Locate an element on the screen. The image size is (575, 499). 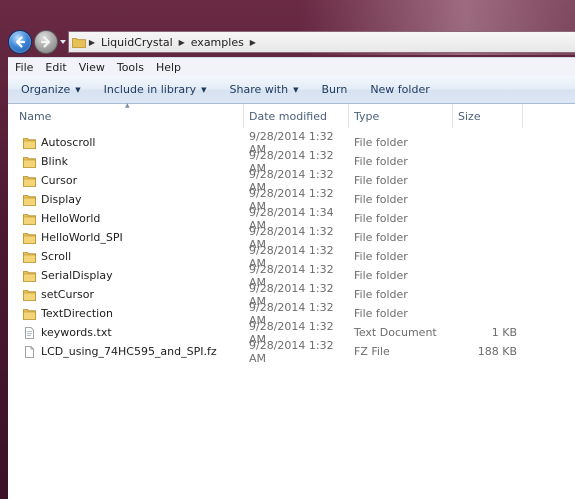
share-with-button: Share with ▼ is located at coordinates (263, 89).